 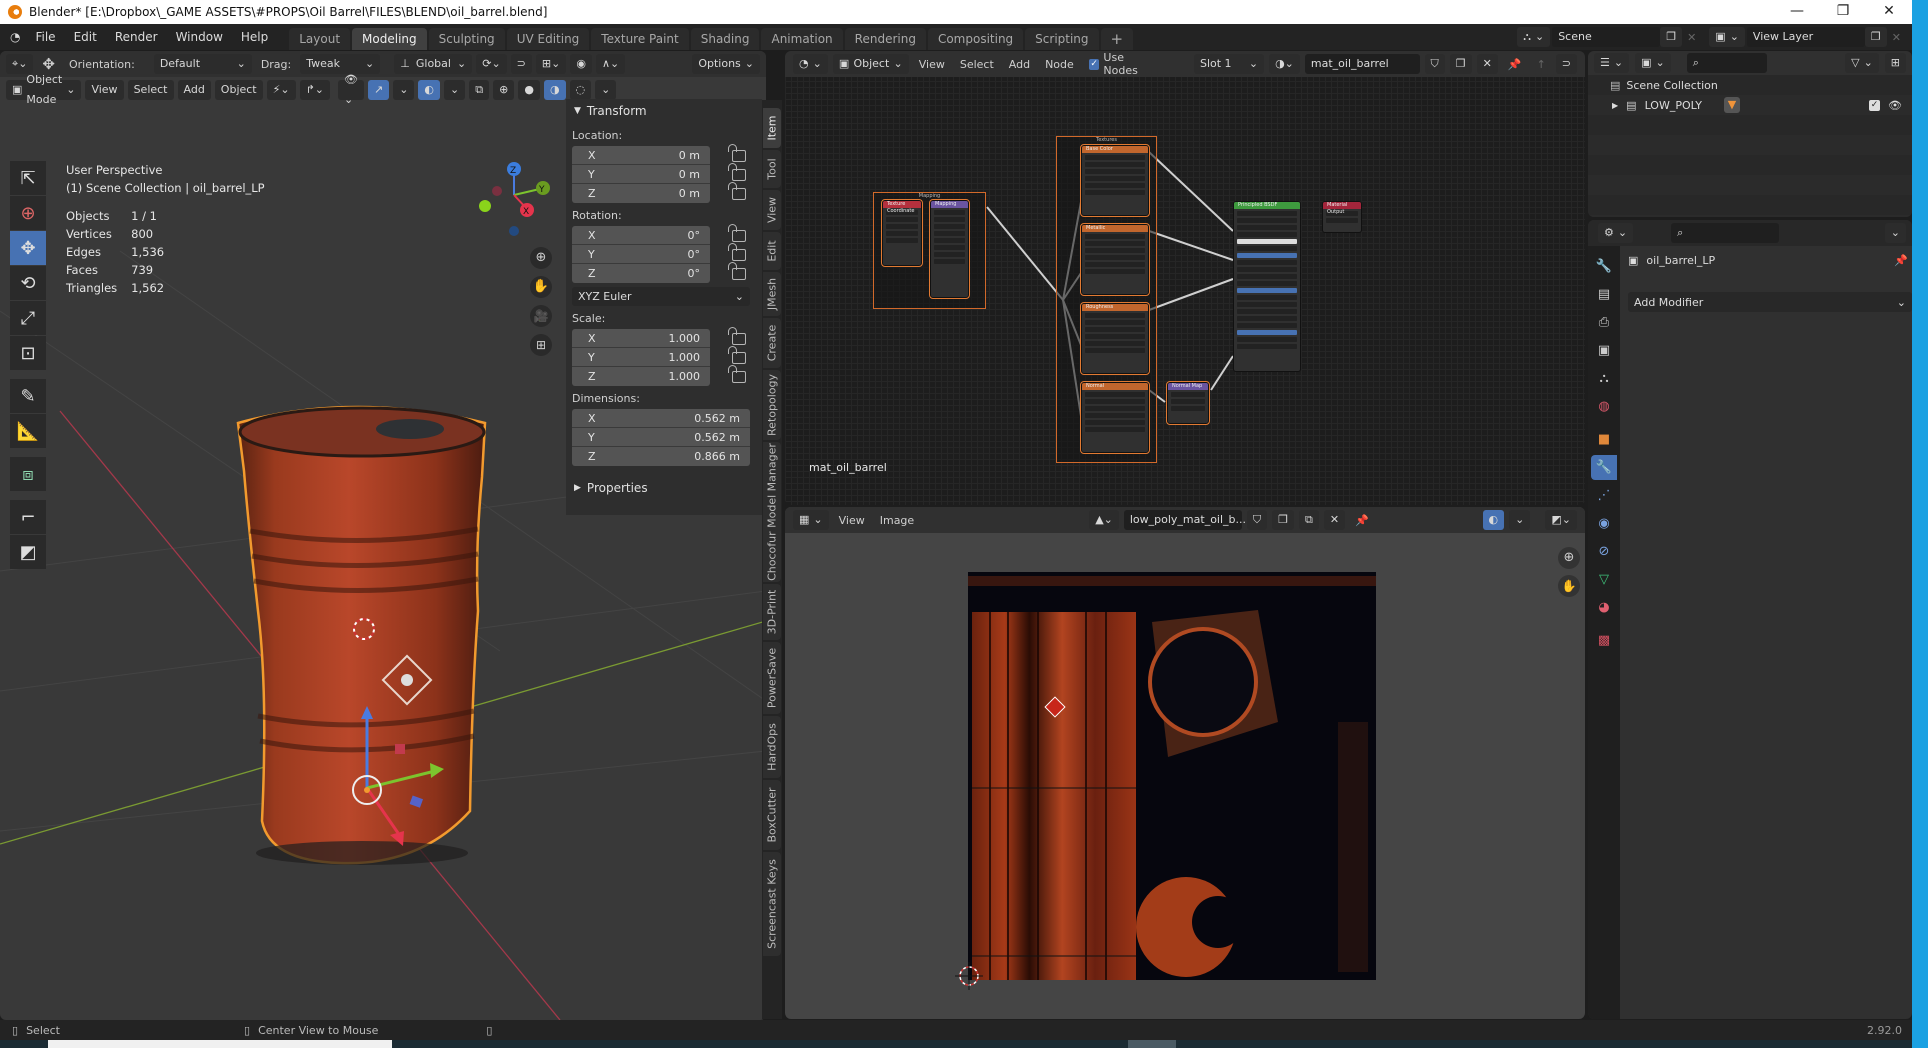 What do you see at coordinates (1115, 417) in the screenshot?
I see `image-texture-node-normal: Normal` at bounding box center [1115, 417].